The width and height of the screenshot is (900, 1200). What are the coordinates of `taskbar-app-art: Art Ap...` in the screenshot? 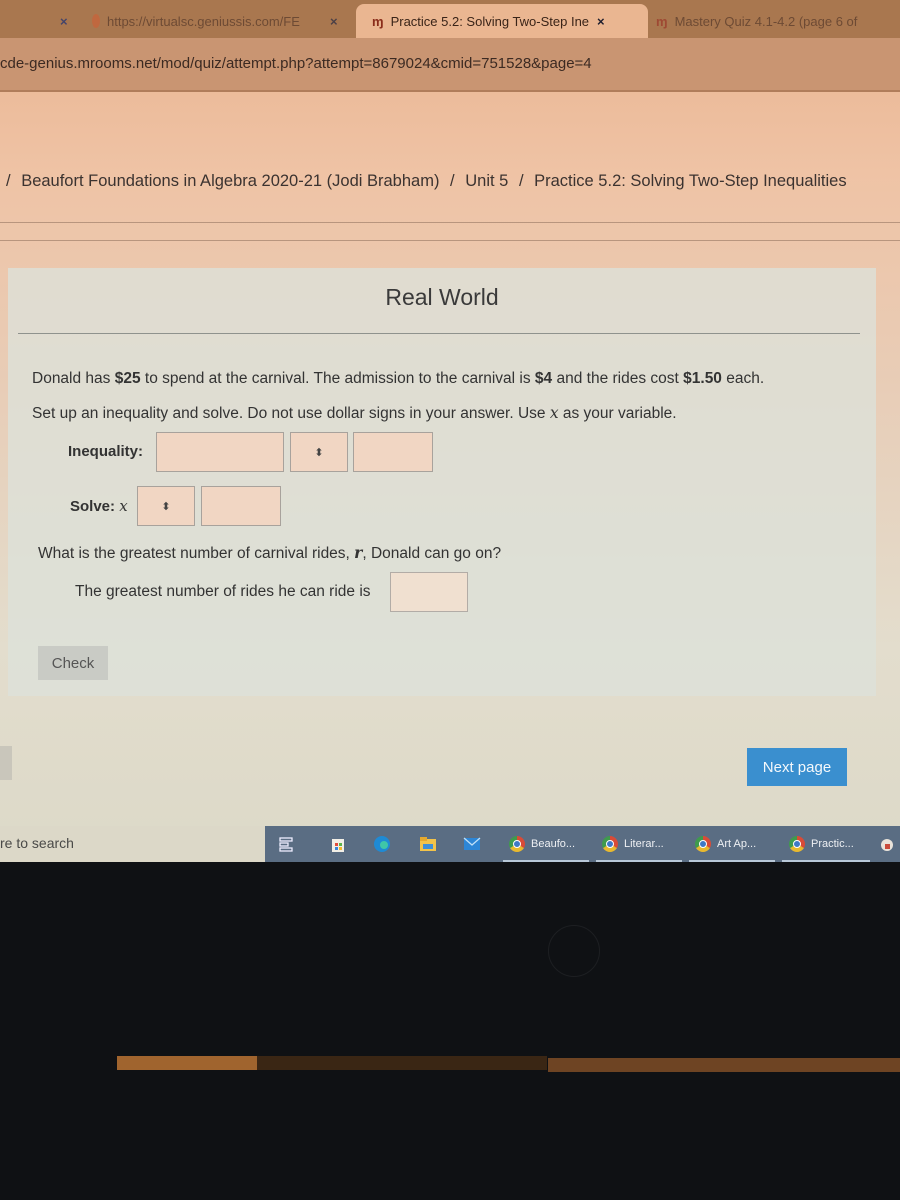 It's located at (725, 844).